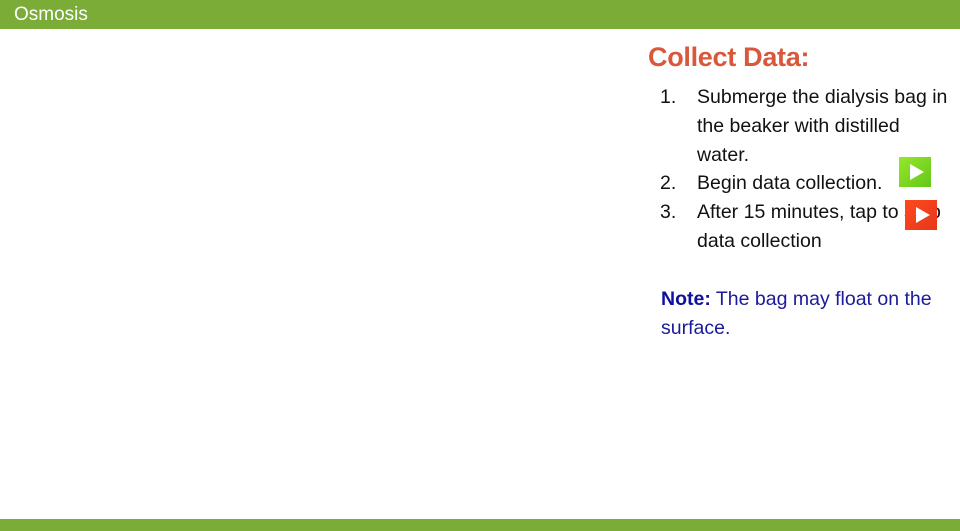  Describe the element at coordinates (686, 299) in the screenshot. I see `note-label: Note:` at that location.